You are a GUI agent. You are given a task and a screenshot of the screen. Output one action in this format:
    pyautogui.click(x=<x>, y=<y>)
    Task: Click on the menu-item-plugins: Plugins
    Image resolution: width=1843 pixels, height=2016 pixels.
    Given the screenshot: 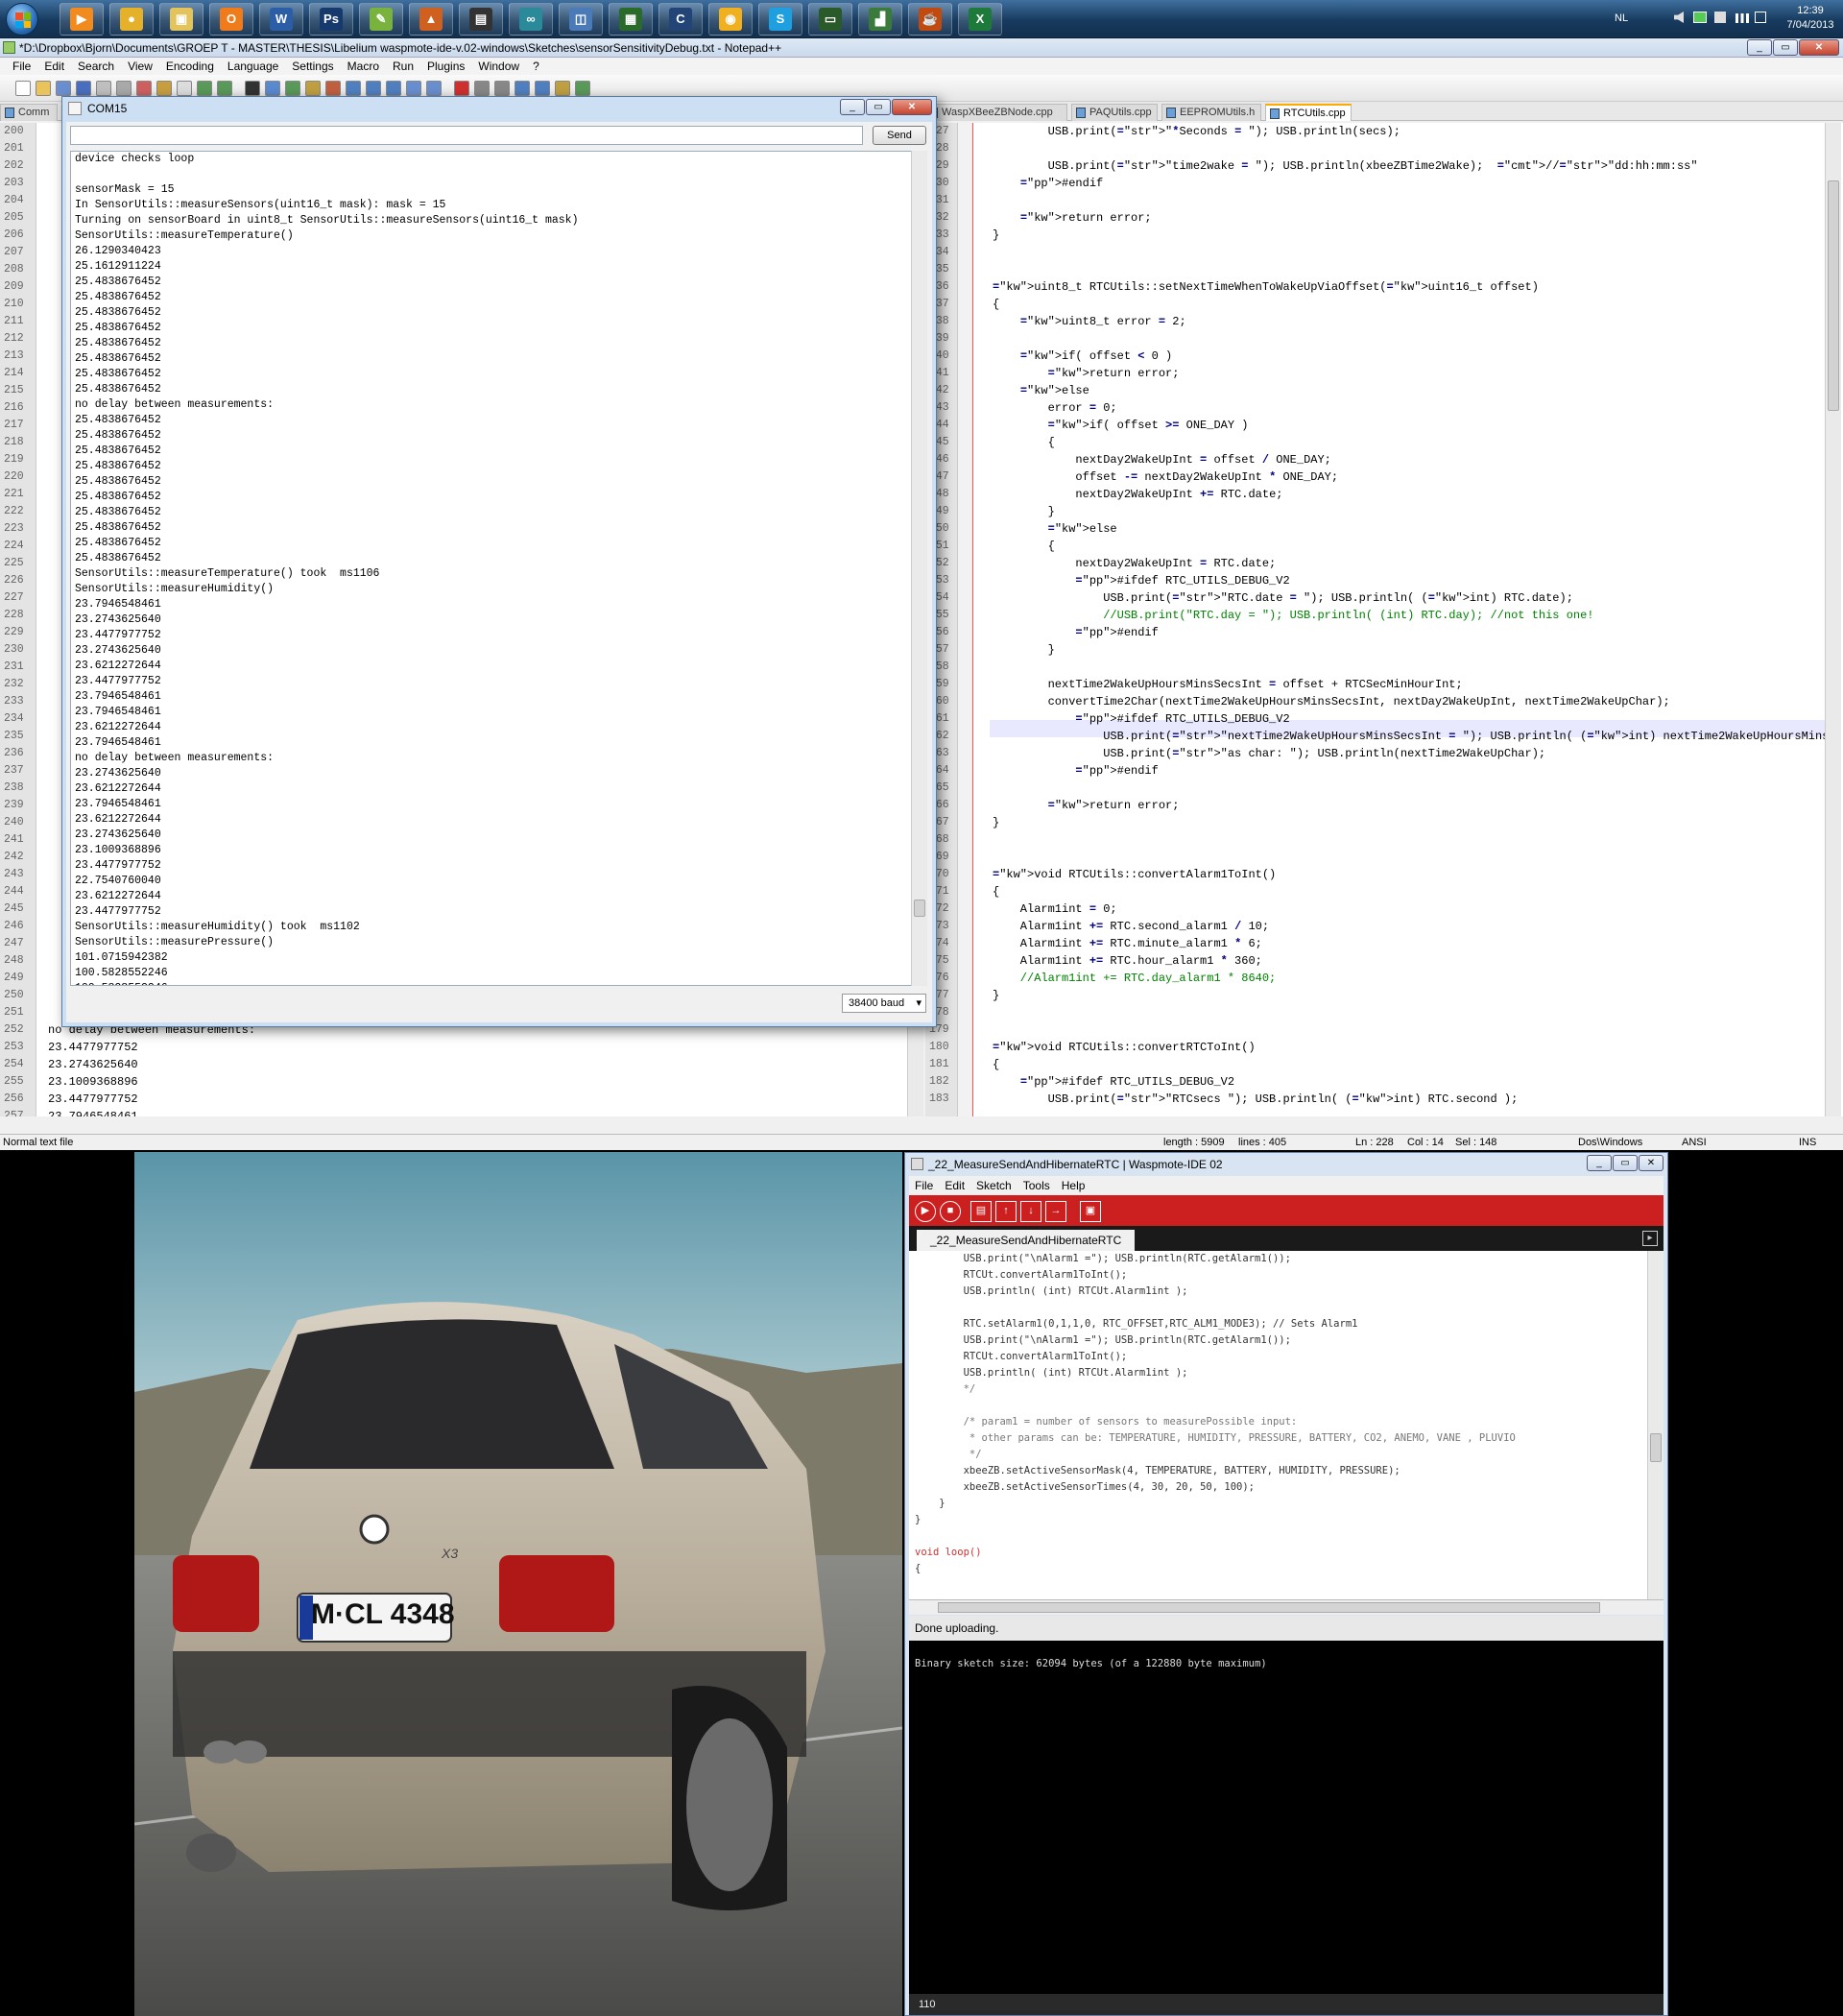 What is the action you would take?
    pyautogui.click(x=445, y=66)
    